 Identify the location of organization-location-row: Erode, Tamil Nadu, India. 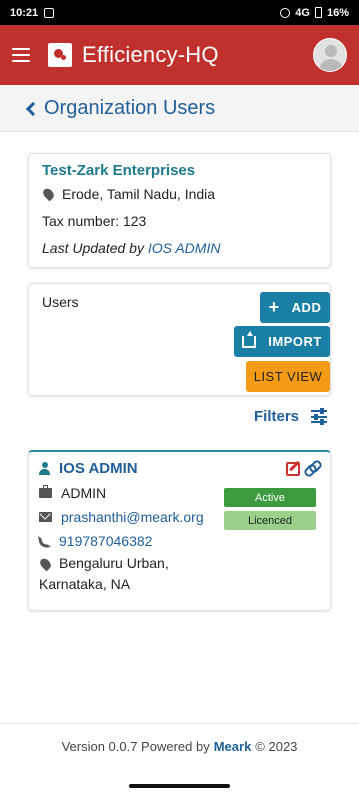
(179, 194).